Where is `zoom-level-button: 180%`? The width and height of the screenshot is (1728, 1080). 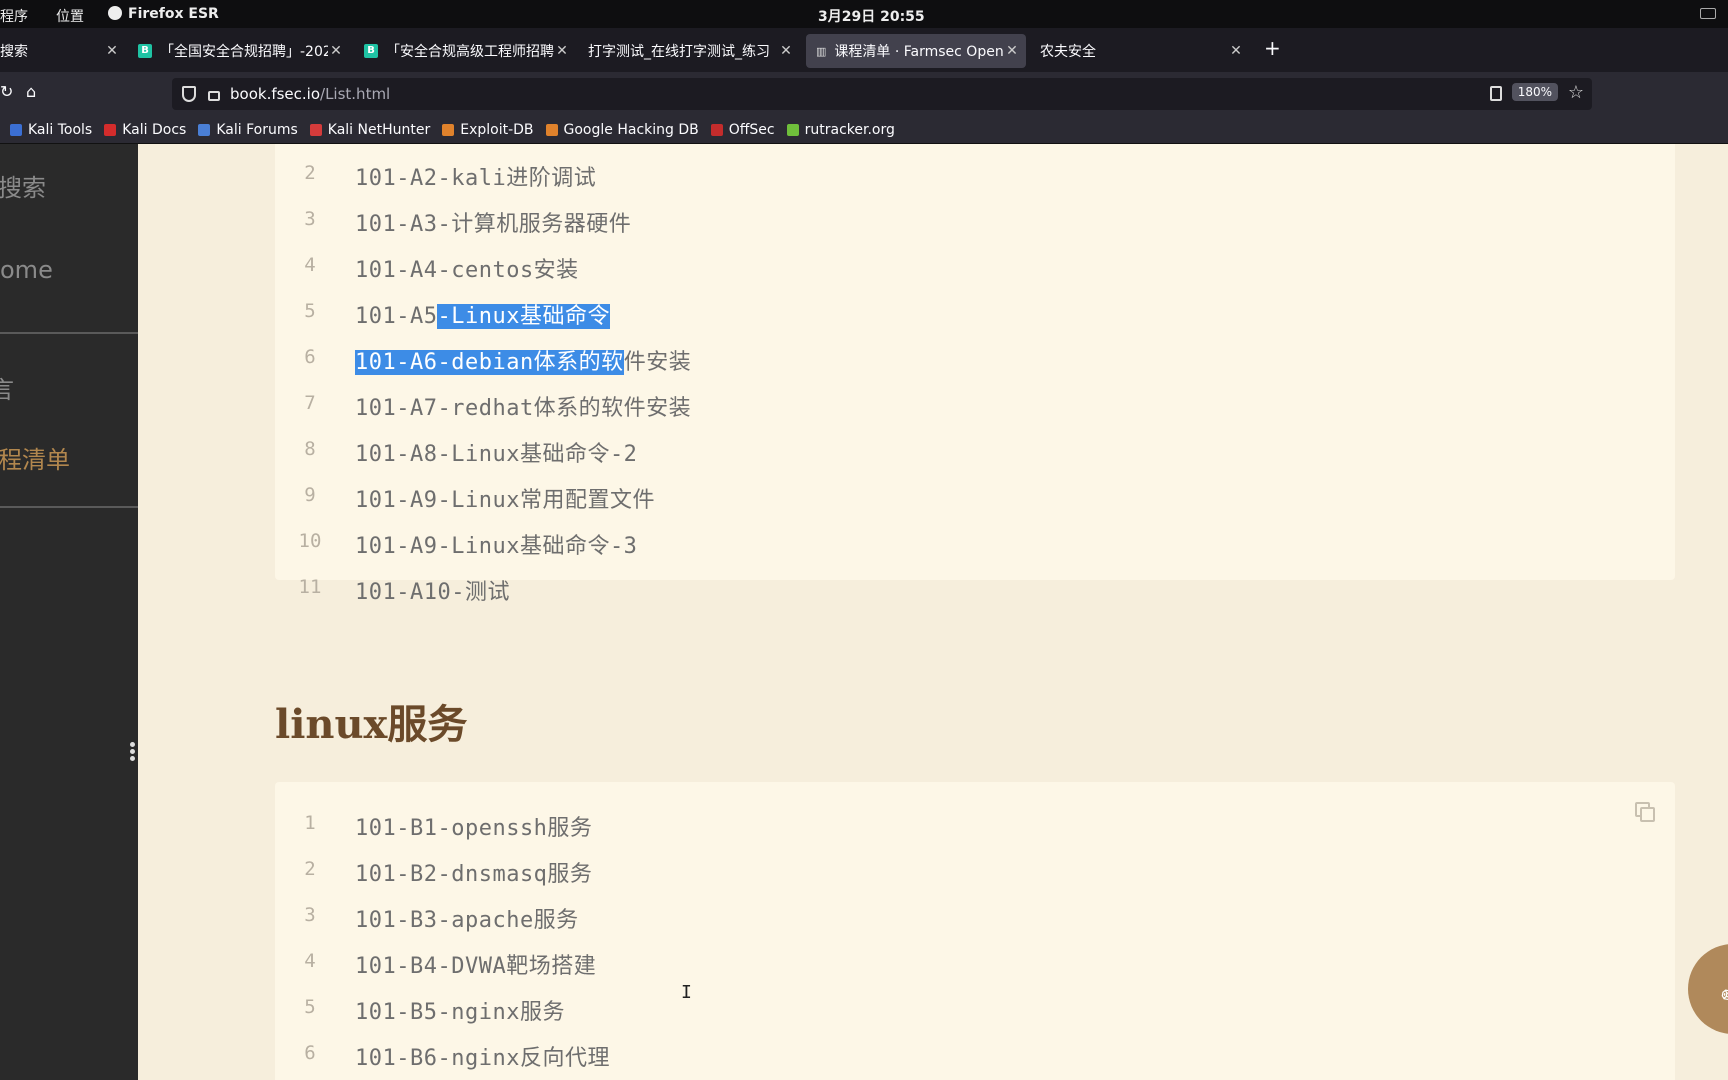 zoom-level-button: 180% is located at coordinates (1534, 92).